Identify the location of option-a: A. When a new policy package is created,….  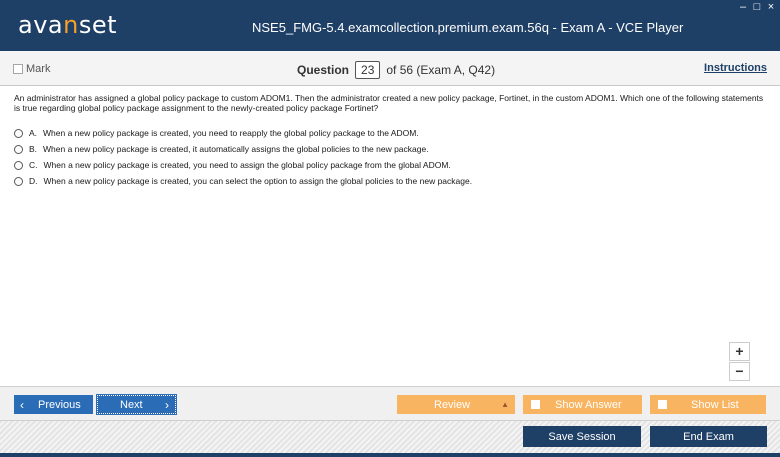
(243, 133).